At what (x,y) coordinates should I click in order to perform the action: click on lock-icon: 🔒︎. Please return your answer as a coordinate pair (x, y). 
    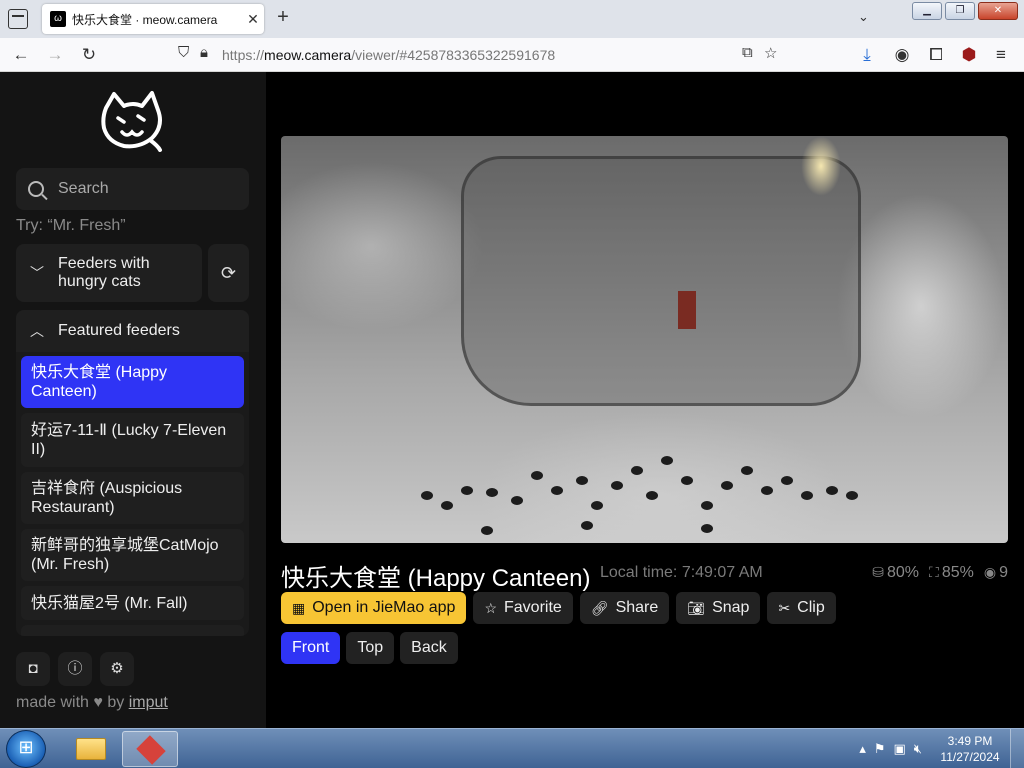
    Looking at the image, I should click on (204, 52).